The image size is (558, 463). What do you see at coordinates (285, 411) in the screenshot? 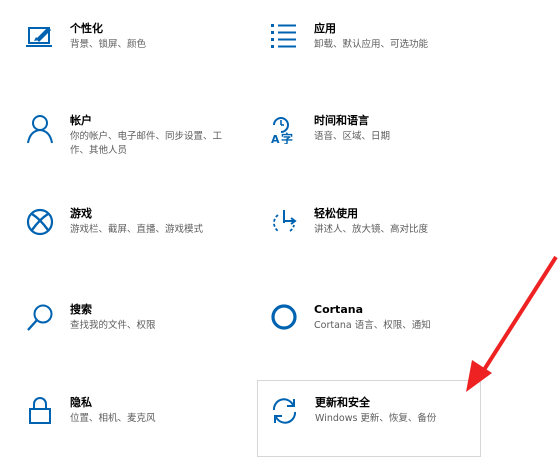
I see `update-icon` at bounding box center [285, 411].